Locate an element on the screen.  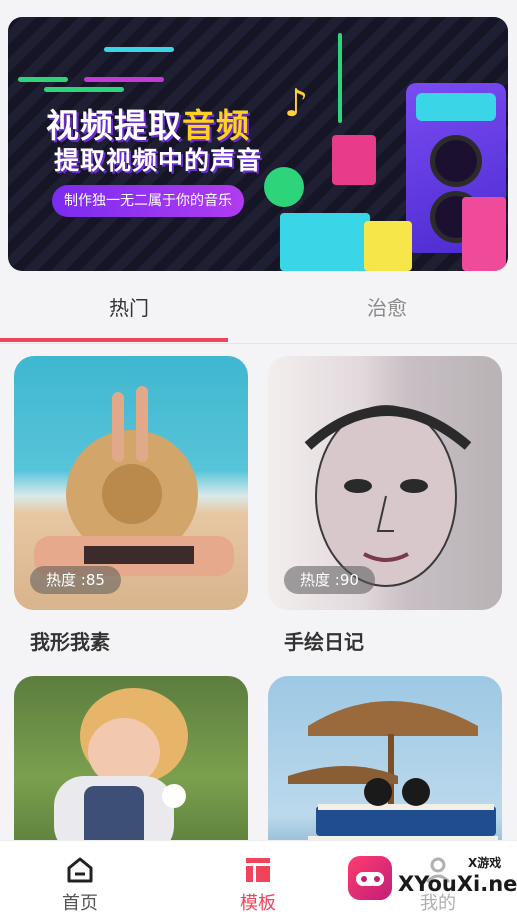
template-thumbnail-sketch: 热度 :90 is located at coordinates (385, 483).